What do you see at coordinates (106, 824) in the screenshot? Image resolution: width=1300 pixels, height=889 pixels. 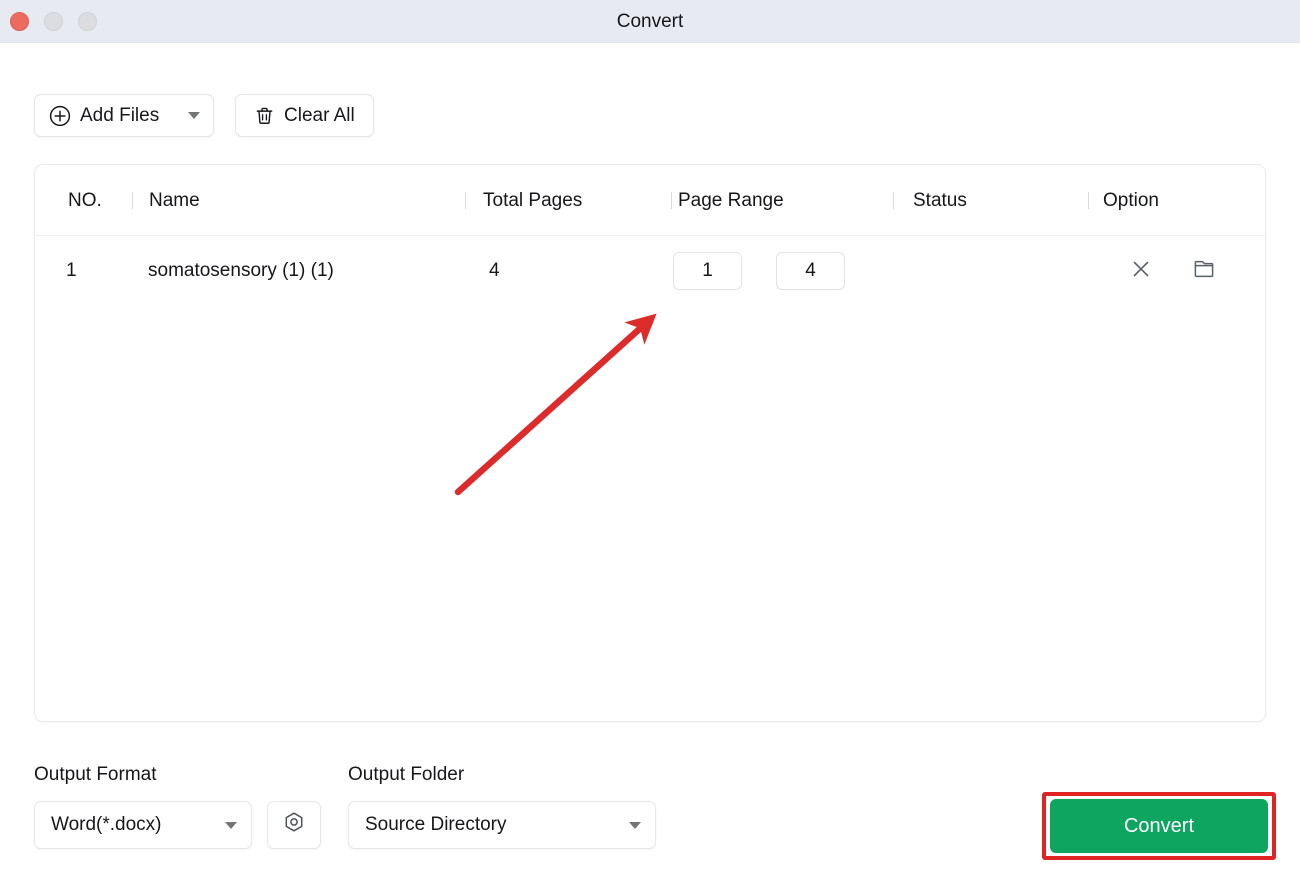 I see `output-format-value: Word(*.docx)` at bounding box center [106, 824].